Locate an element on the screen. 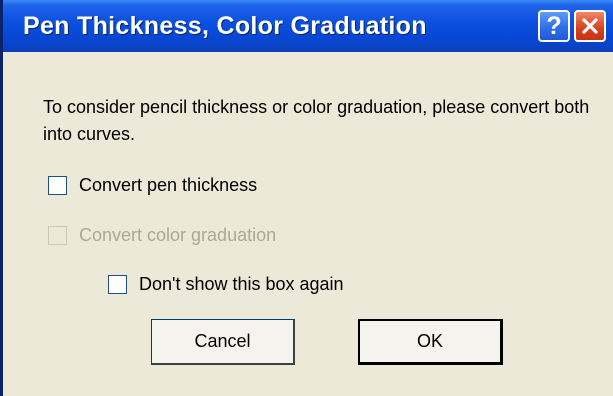  convert-color-graduation-option: Convert color graduation is located at coordinates (162, 235).